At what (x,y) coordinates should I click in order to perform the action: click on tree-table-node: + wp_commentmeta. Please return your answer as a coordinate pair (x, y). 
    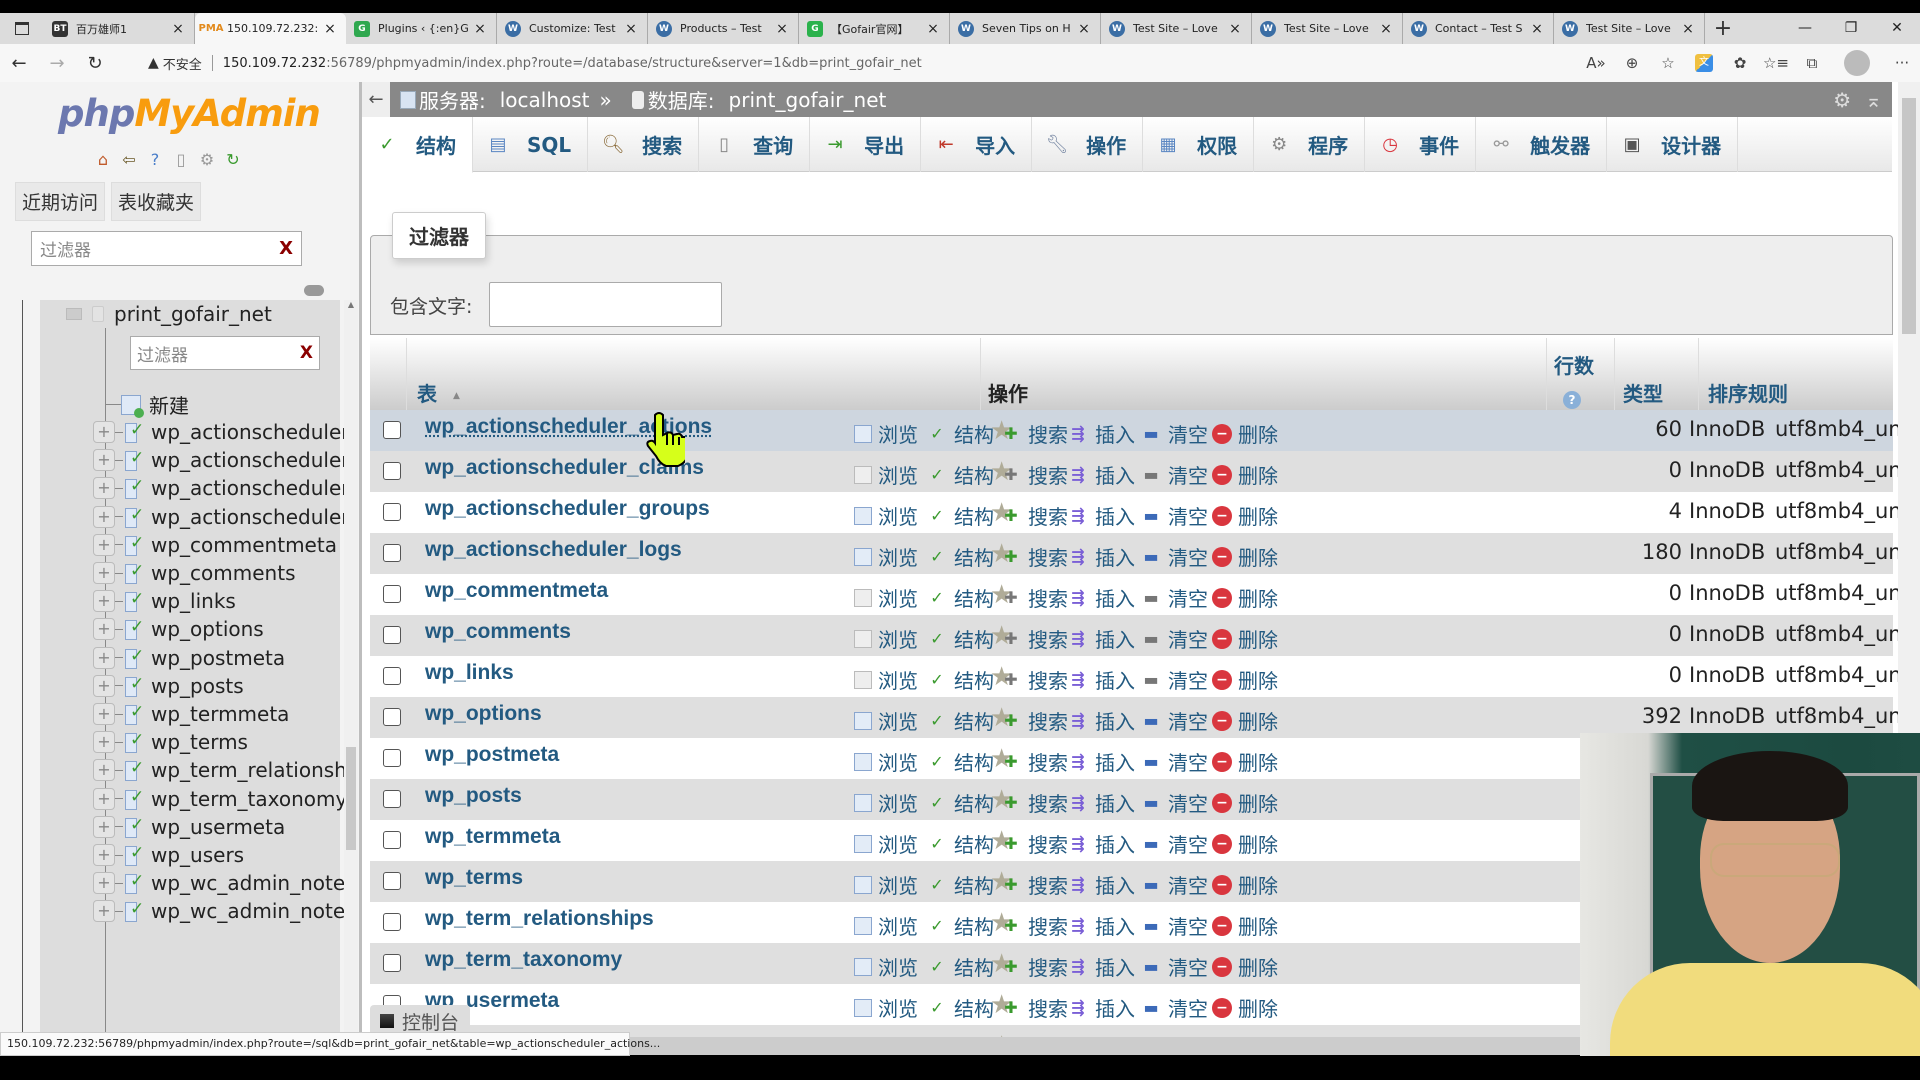
    Looking at the image, I should click on (223, 545).